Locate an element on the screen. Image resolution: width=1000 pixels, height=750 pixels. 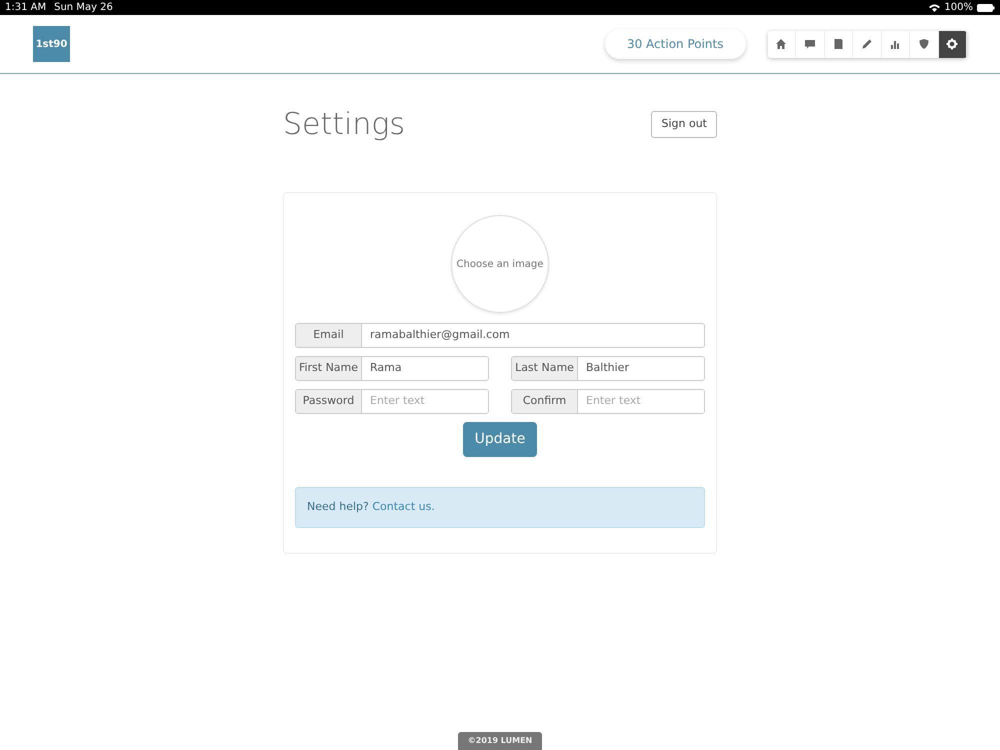
help-text: Need help? Contact us. is located at coordinates (371, 506).